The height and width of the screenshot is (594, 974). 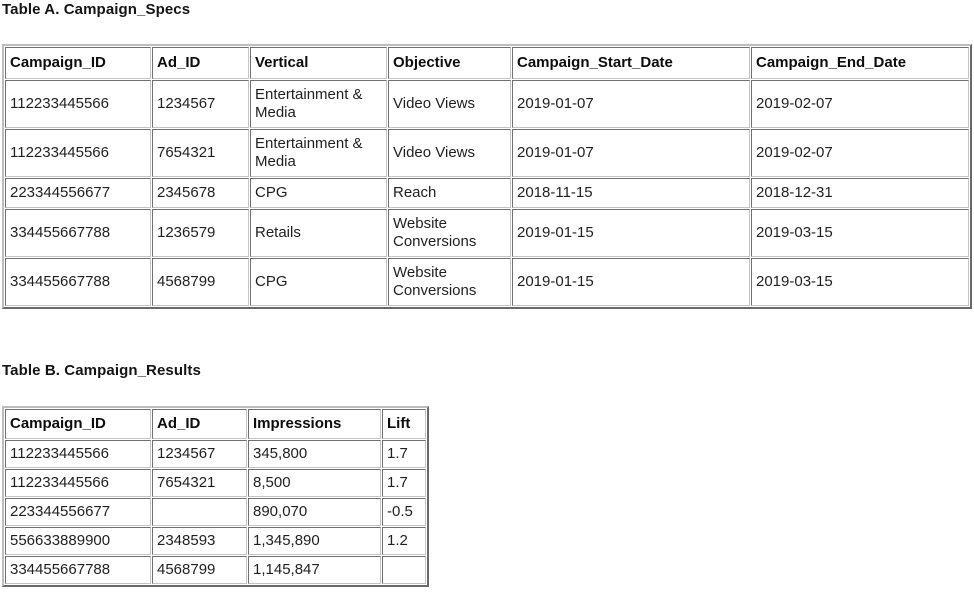 What do you see at coordinates (404, 570) in the screenshot?
I see `cell-lift-empty` at bounding box center [404, 570].